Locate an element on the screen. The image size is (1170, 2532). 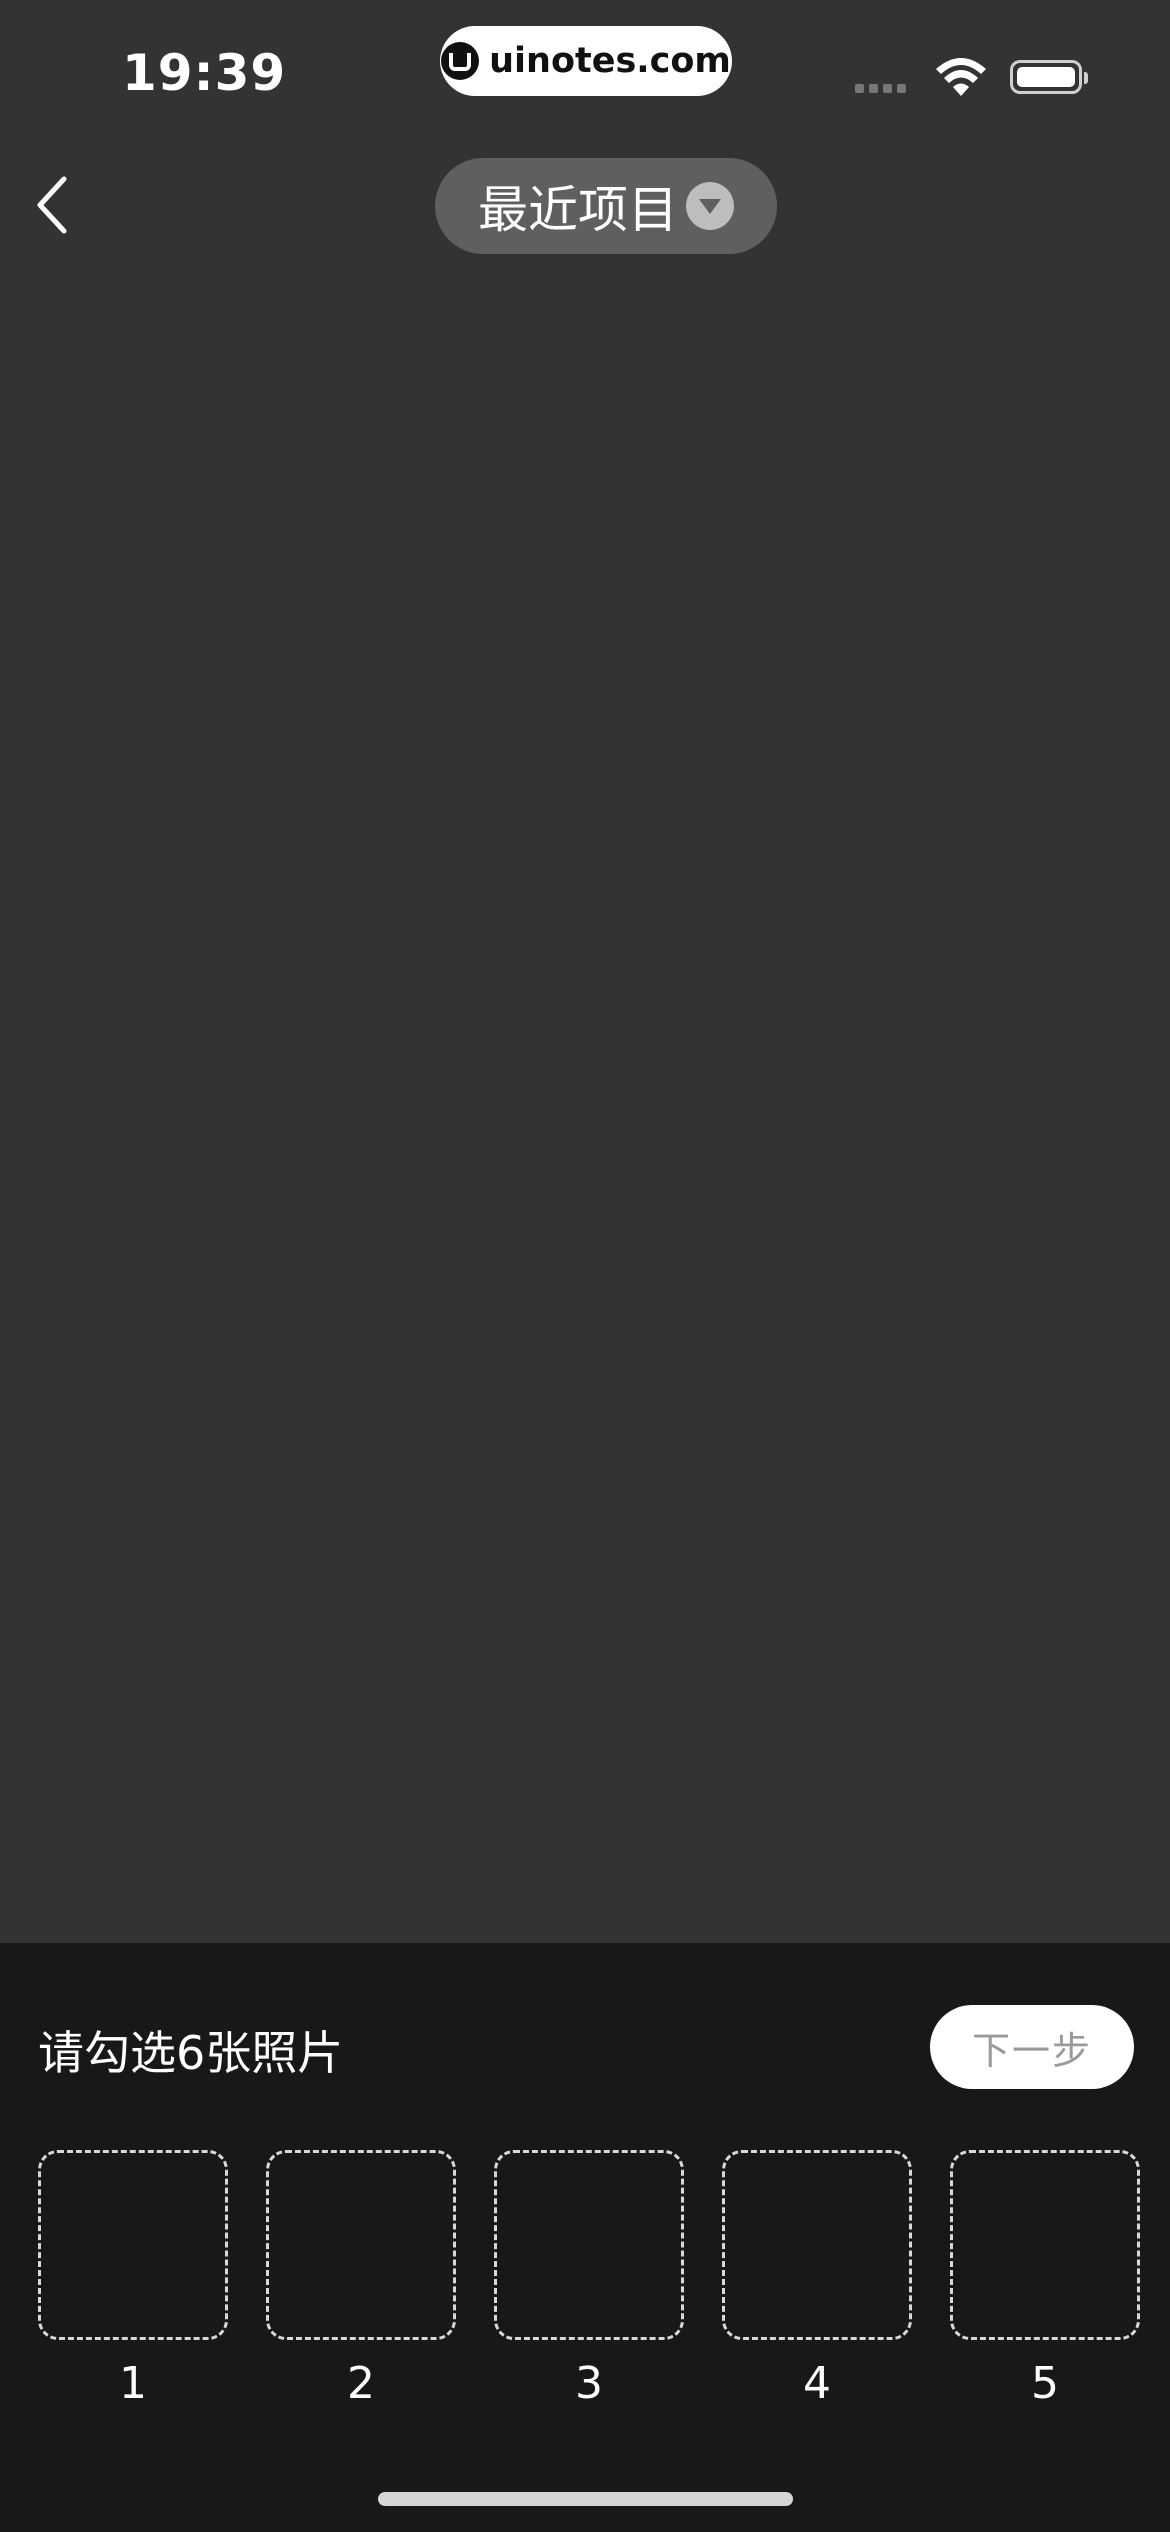
triangle-down-icon is located at coordinates (710, 206).